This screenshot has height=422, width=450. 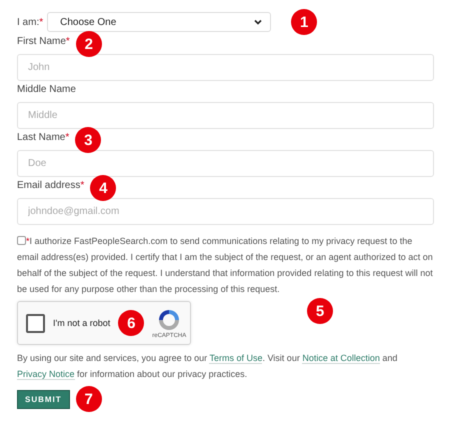 What do you see at coordinates (207, 367) in the screenshot?
I see `notice-text: By using our site and services, you agree to our Terms of Use. Visit our Notice at Collection and Privacy Notice for information about our privacy practices.` at bounding box center [207, 367].